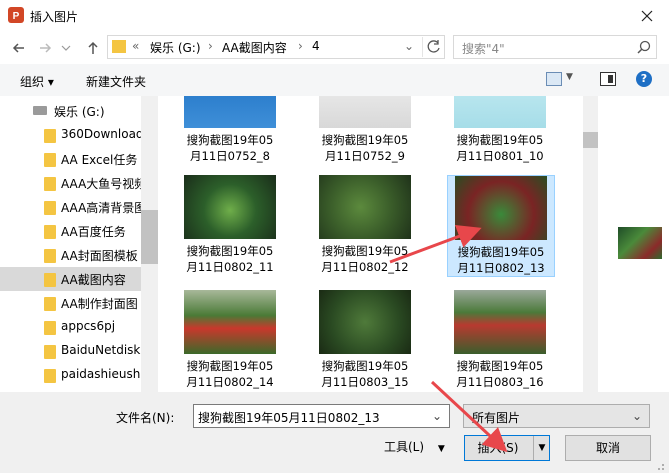 The width and height of the screenshot is (669, 475). Describe the element at coordinates (66, 48) in the screenshot. I see `recent-dropdown-icon` at that location.